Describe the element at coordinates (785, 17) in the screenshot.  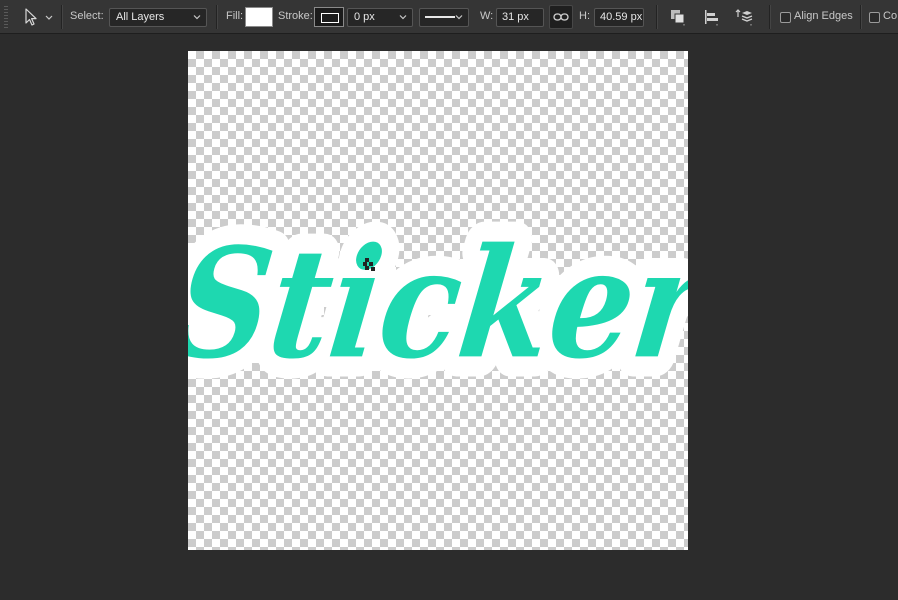
I see `align-edges-checkbox` at that location.